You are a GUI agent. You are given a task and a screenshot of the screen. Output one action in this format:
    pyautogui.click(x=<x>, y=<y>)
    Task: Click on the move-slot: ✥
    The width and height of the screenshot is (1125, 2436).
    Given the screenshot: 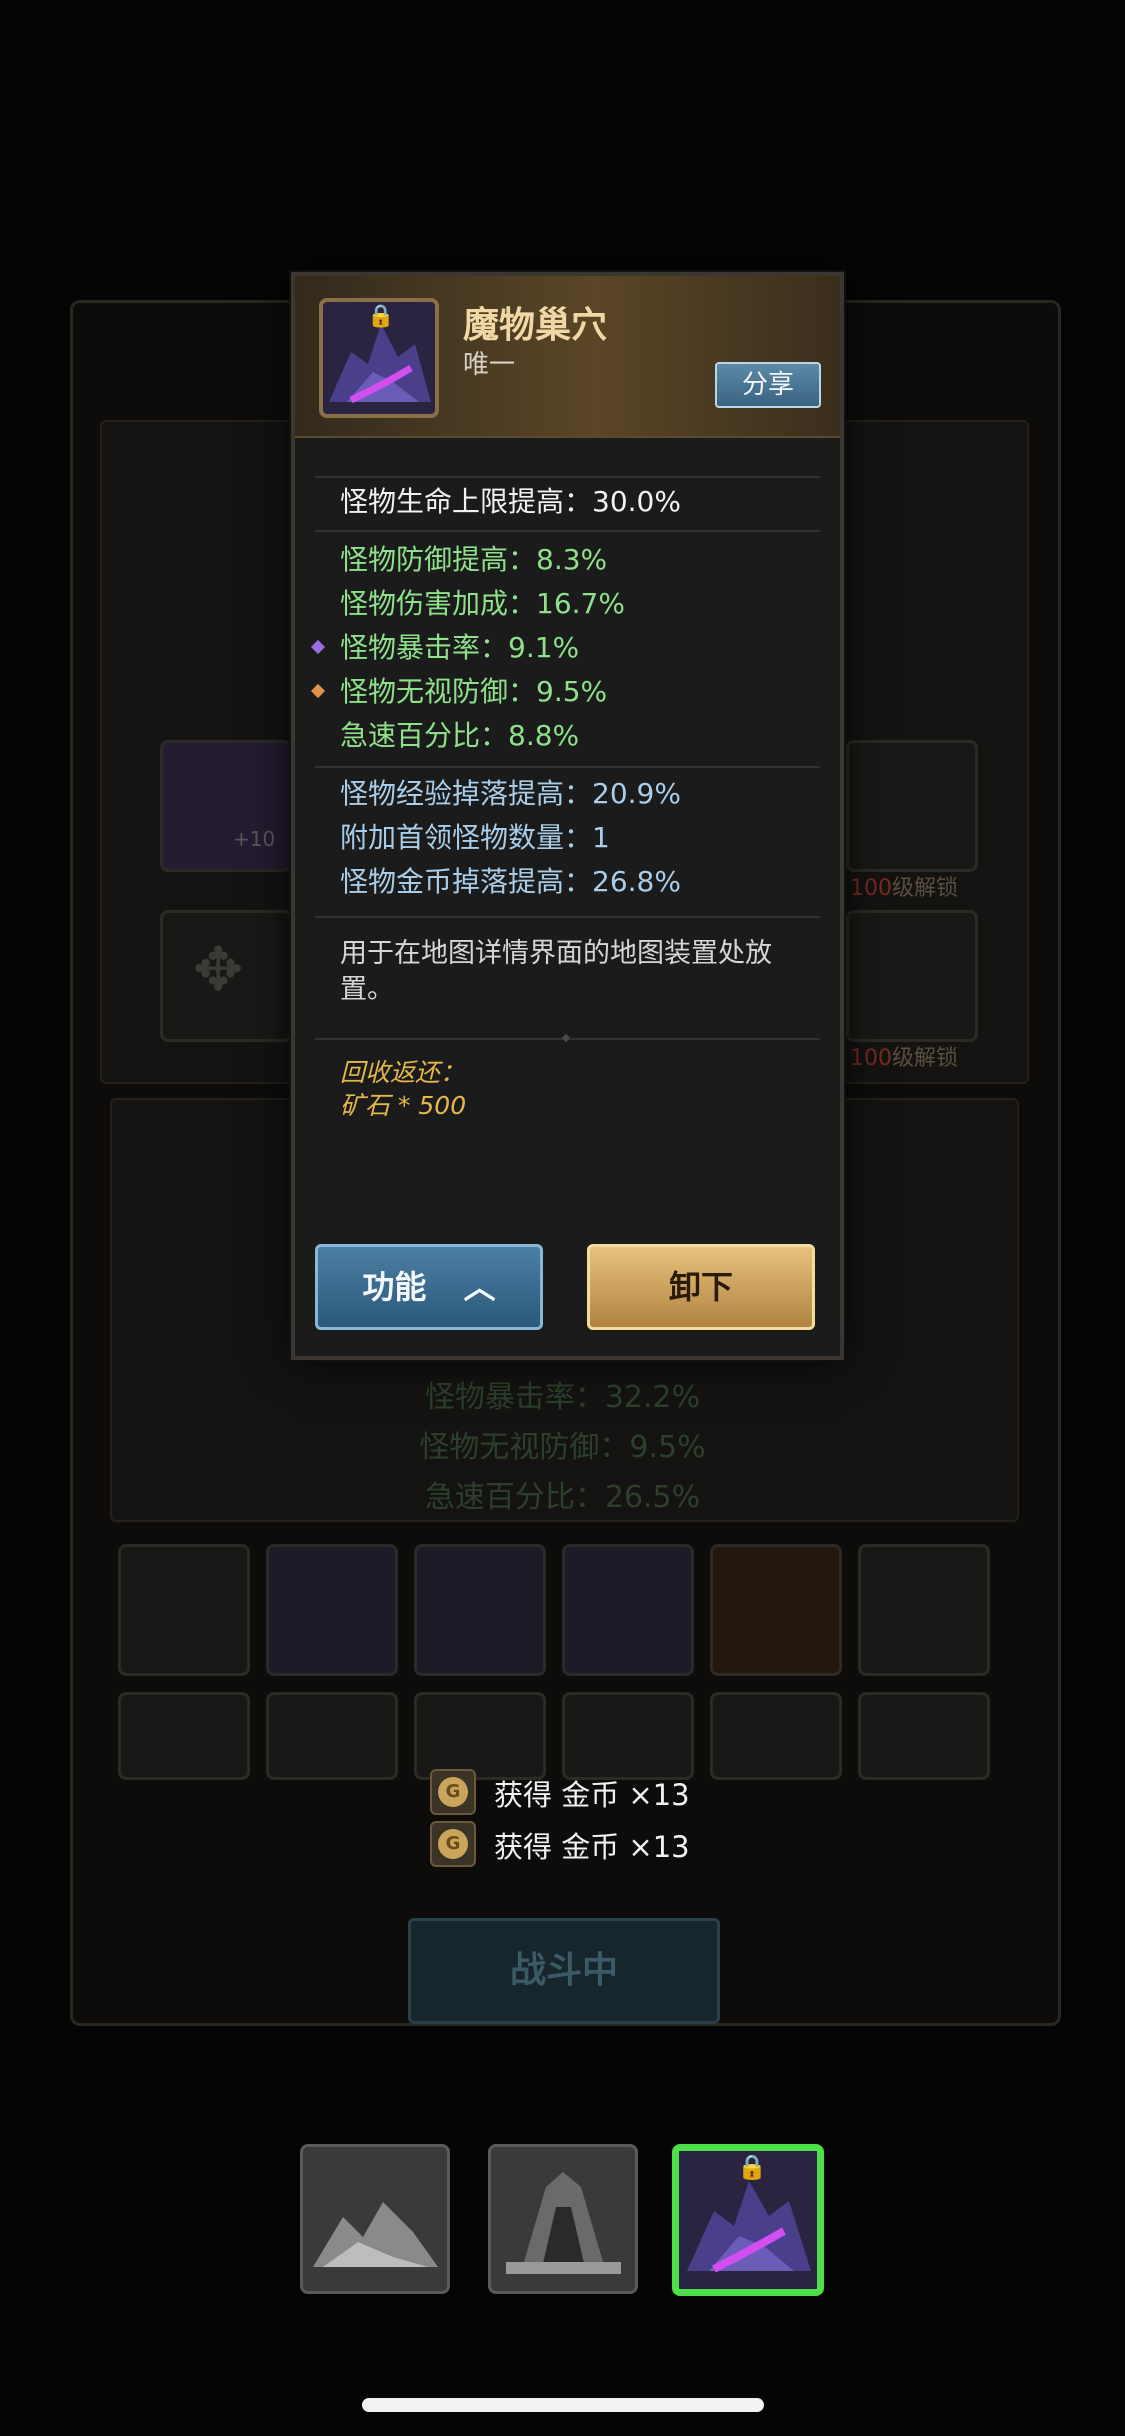 What is the action you would take?
    pyautogui.click(x=226, y=976)
    